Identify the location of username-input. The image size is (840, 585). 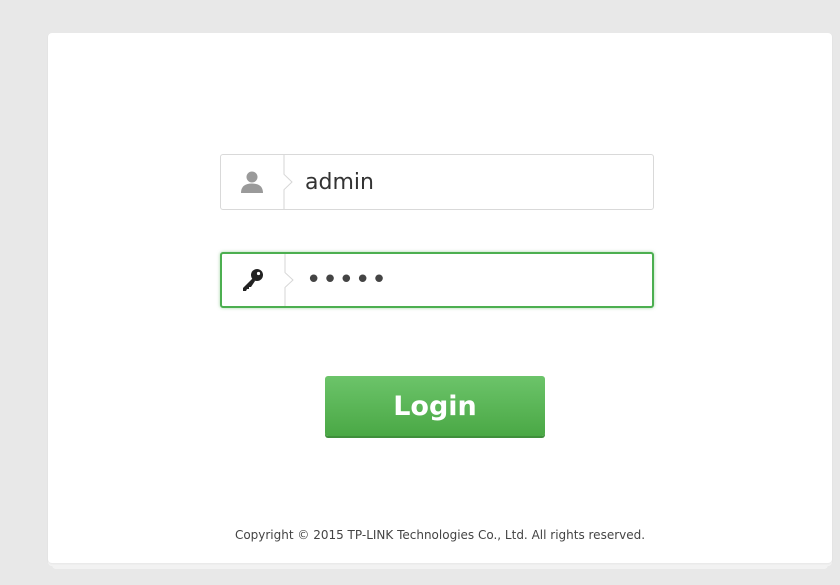
(475, 182).